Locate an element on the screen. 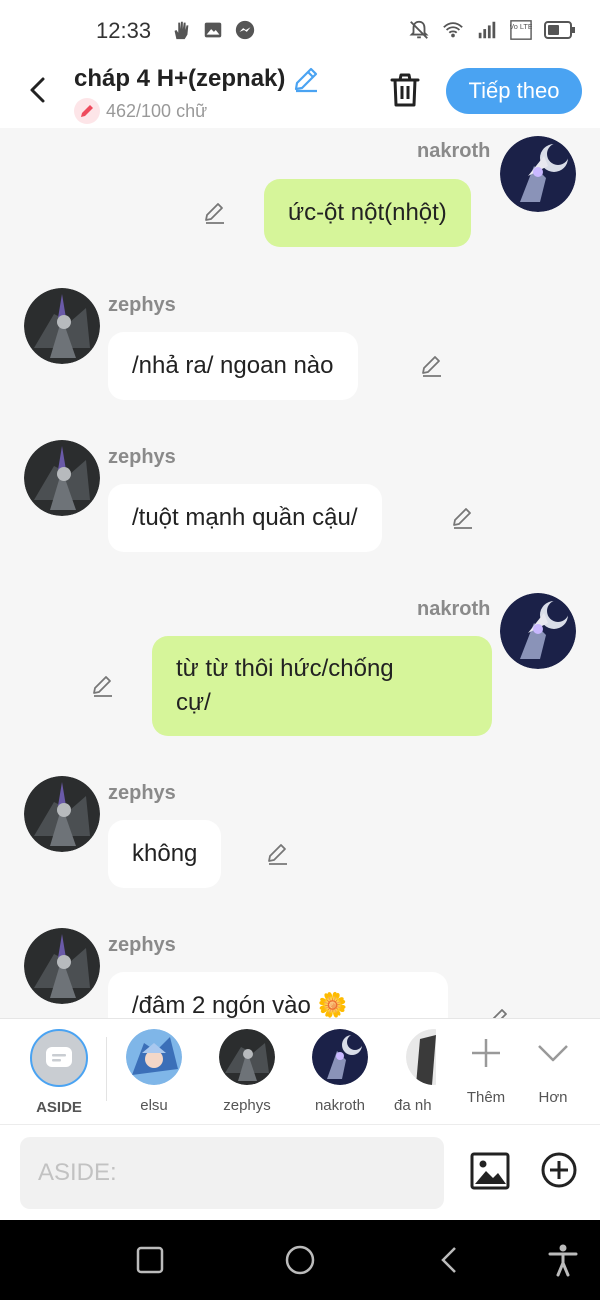 The width and height of the screenshot is (600, 1300). edit-title-icon is located at coordinates (306, 79).